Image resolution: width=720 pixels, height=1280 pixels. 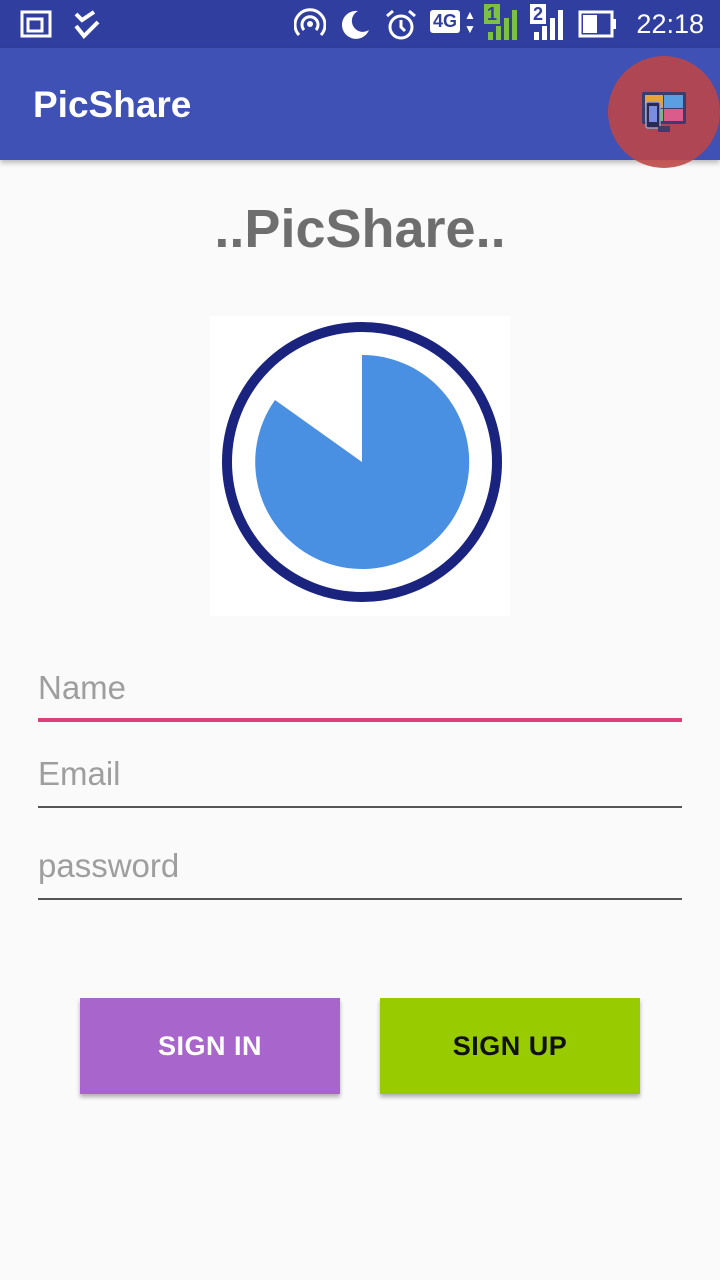 What do you see at coordinates (360, 774) in the screenshot?
I see `email-input` at bounding box center [360, 774].